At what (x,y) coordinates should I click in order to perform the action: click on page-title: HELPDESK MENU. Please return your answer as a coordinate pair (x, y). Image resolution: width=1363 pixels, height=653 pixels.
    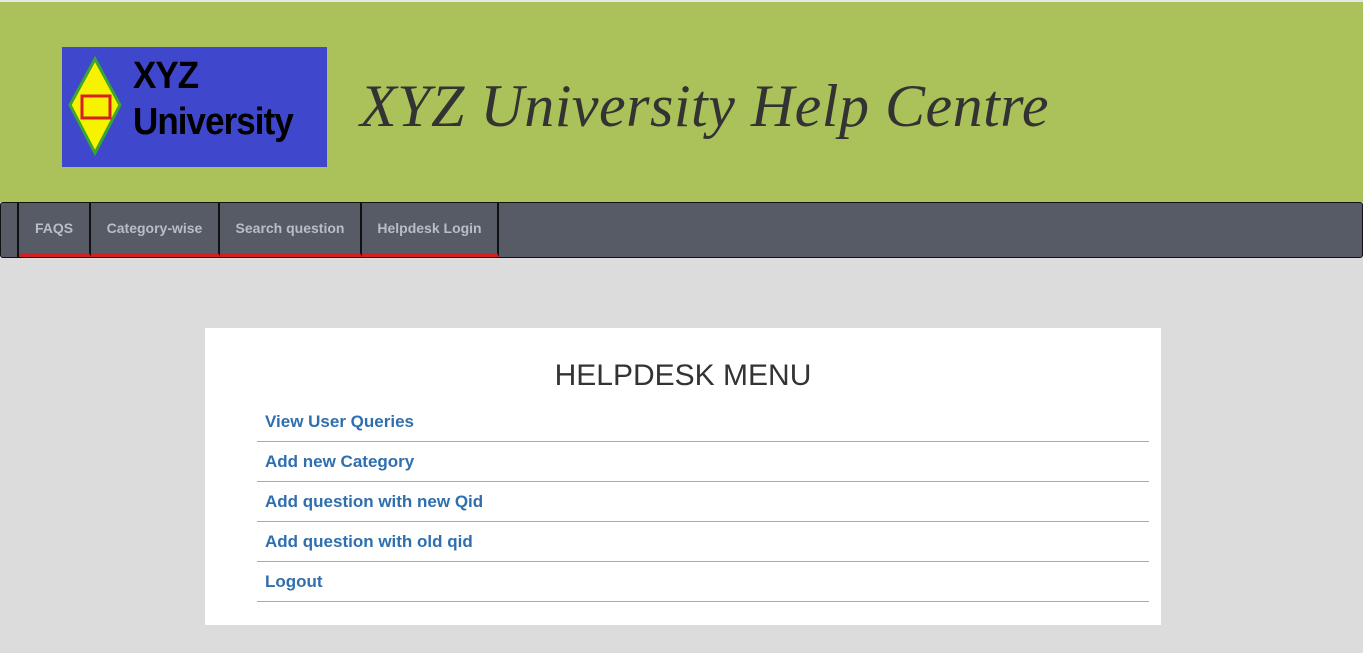
    Looking at the image, I should click on (683, 375).